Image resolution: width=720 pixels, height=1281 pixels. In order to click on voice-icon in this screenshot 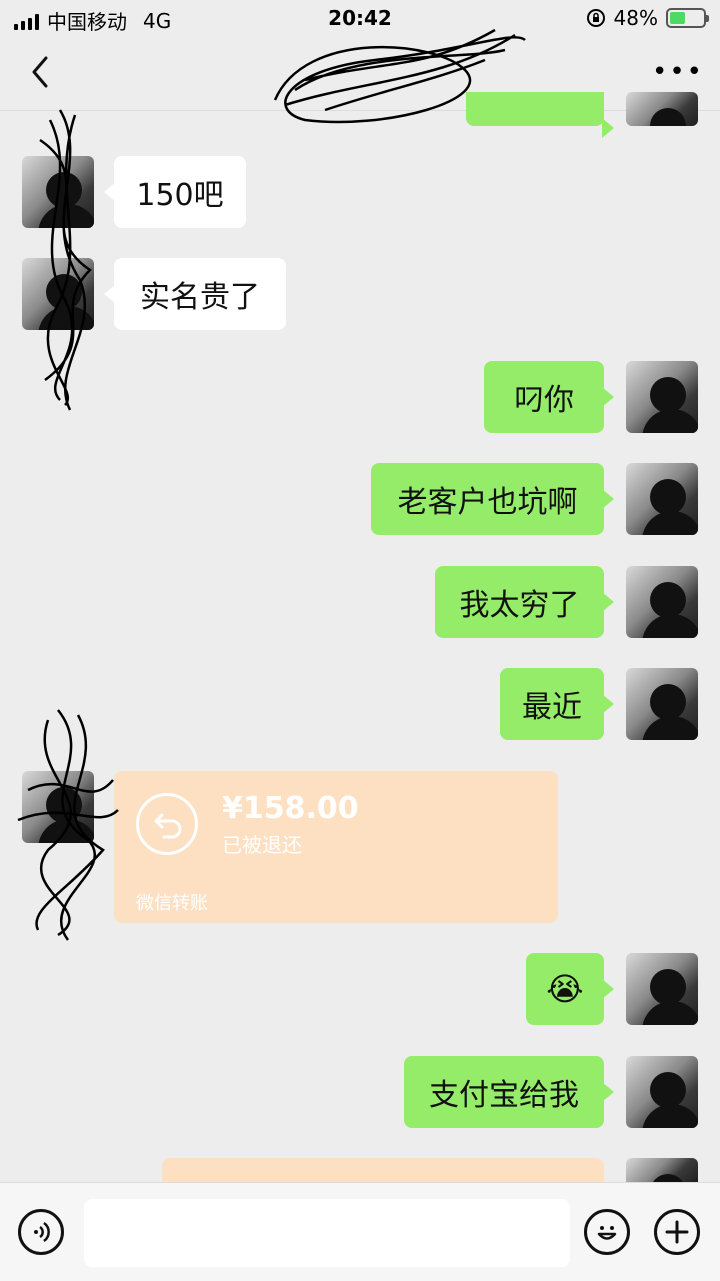, I will do `click(42, 1232)`.